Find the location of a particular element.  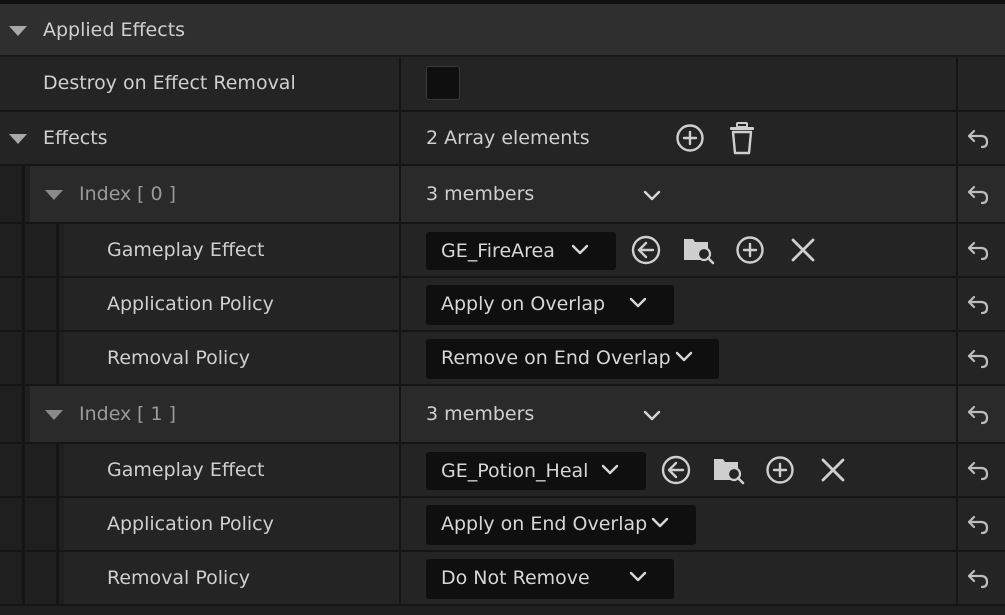

section-title: Applied Effects is located at coordinates (114, 30).